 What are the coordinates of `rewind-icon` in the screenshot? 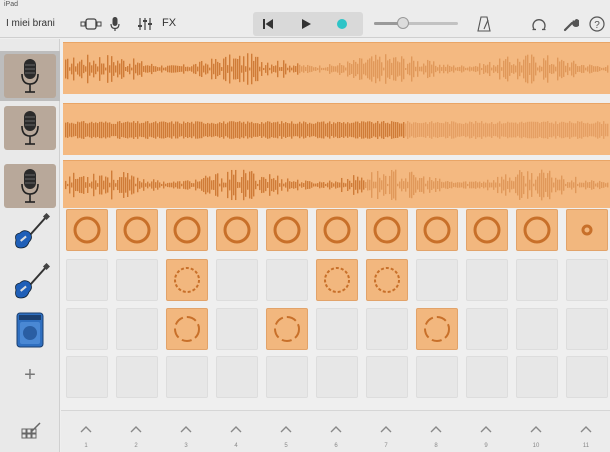 It's located at (268, 24).